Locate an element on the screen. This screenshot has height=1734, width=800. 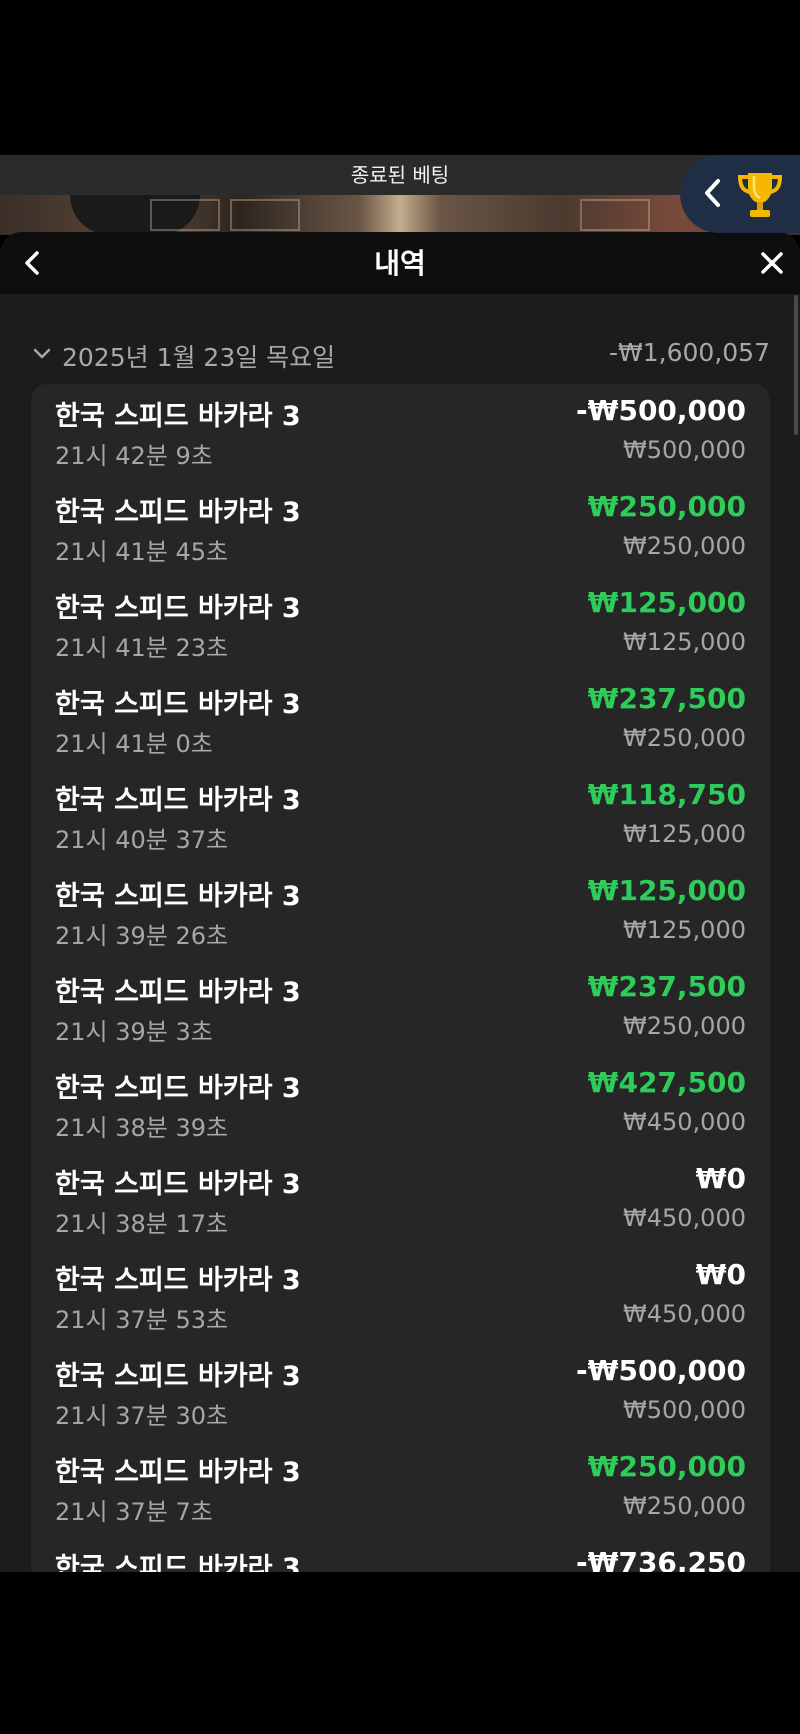
bet-result: -₩736,250 is located at coordinates (660, 1559).